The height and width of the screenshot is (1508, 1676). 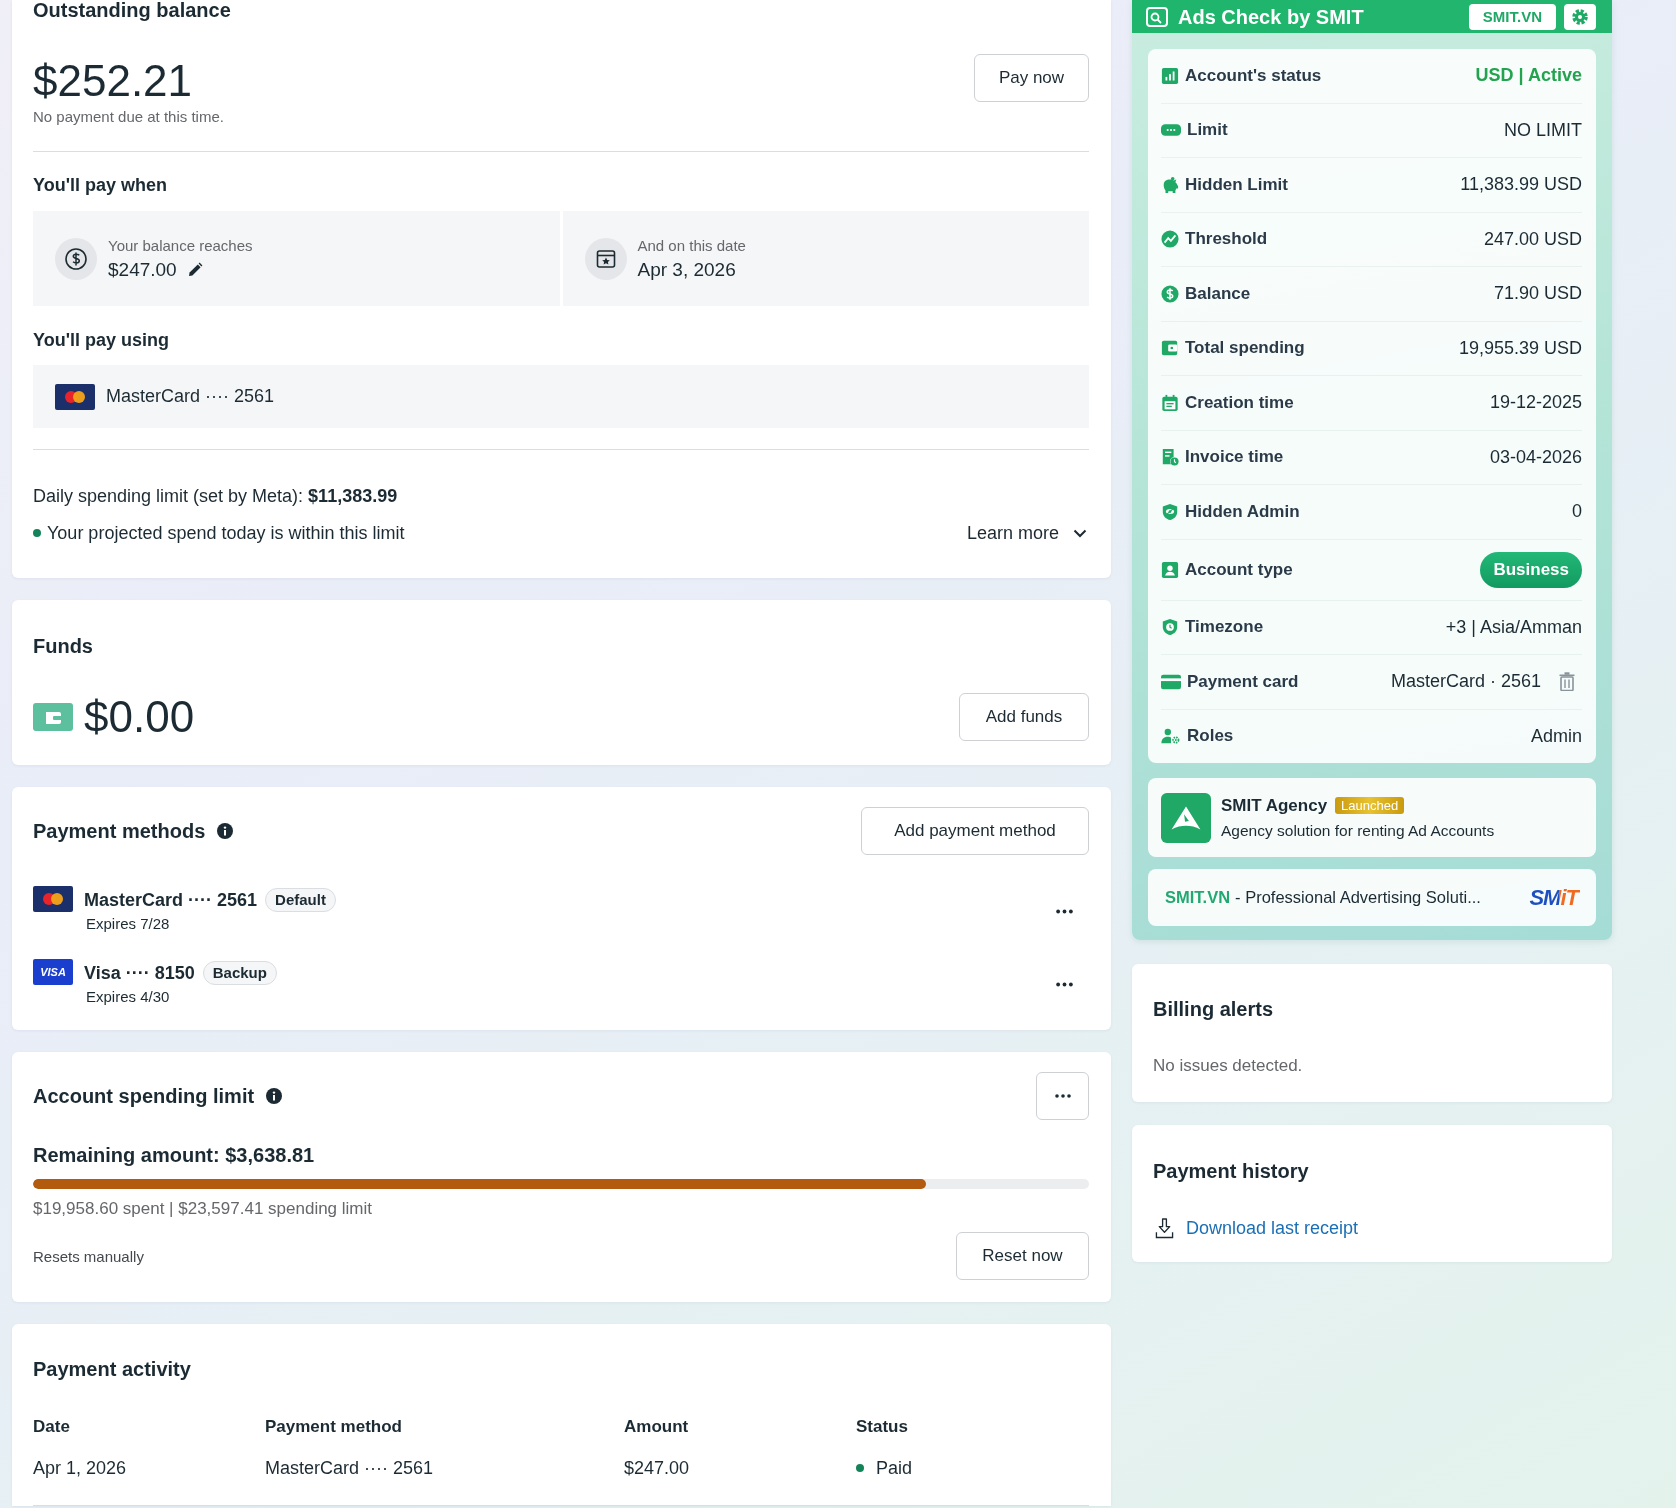 What do you see at coordinates (100, 185) in the screenshot?
I see `section-subtitle: You'll pay when` at bounding box center [100, 185].